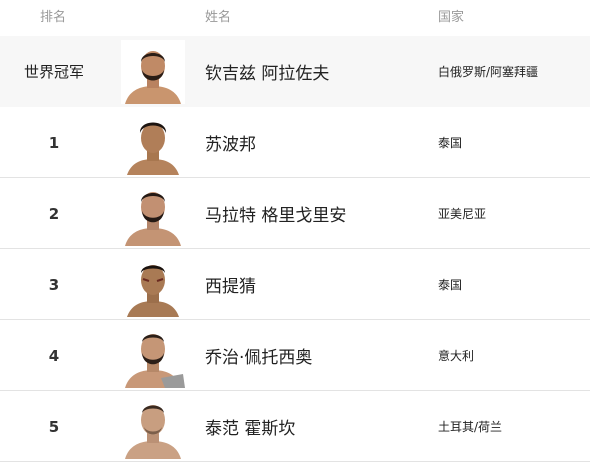  I want to click on name-column-header: 姓名, so click(218, 17).